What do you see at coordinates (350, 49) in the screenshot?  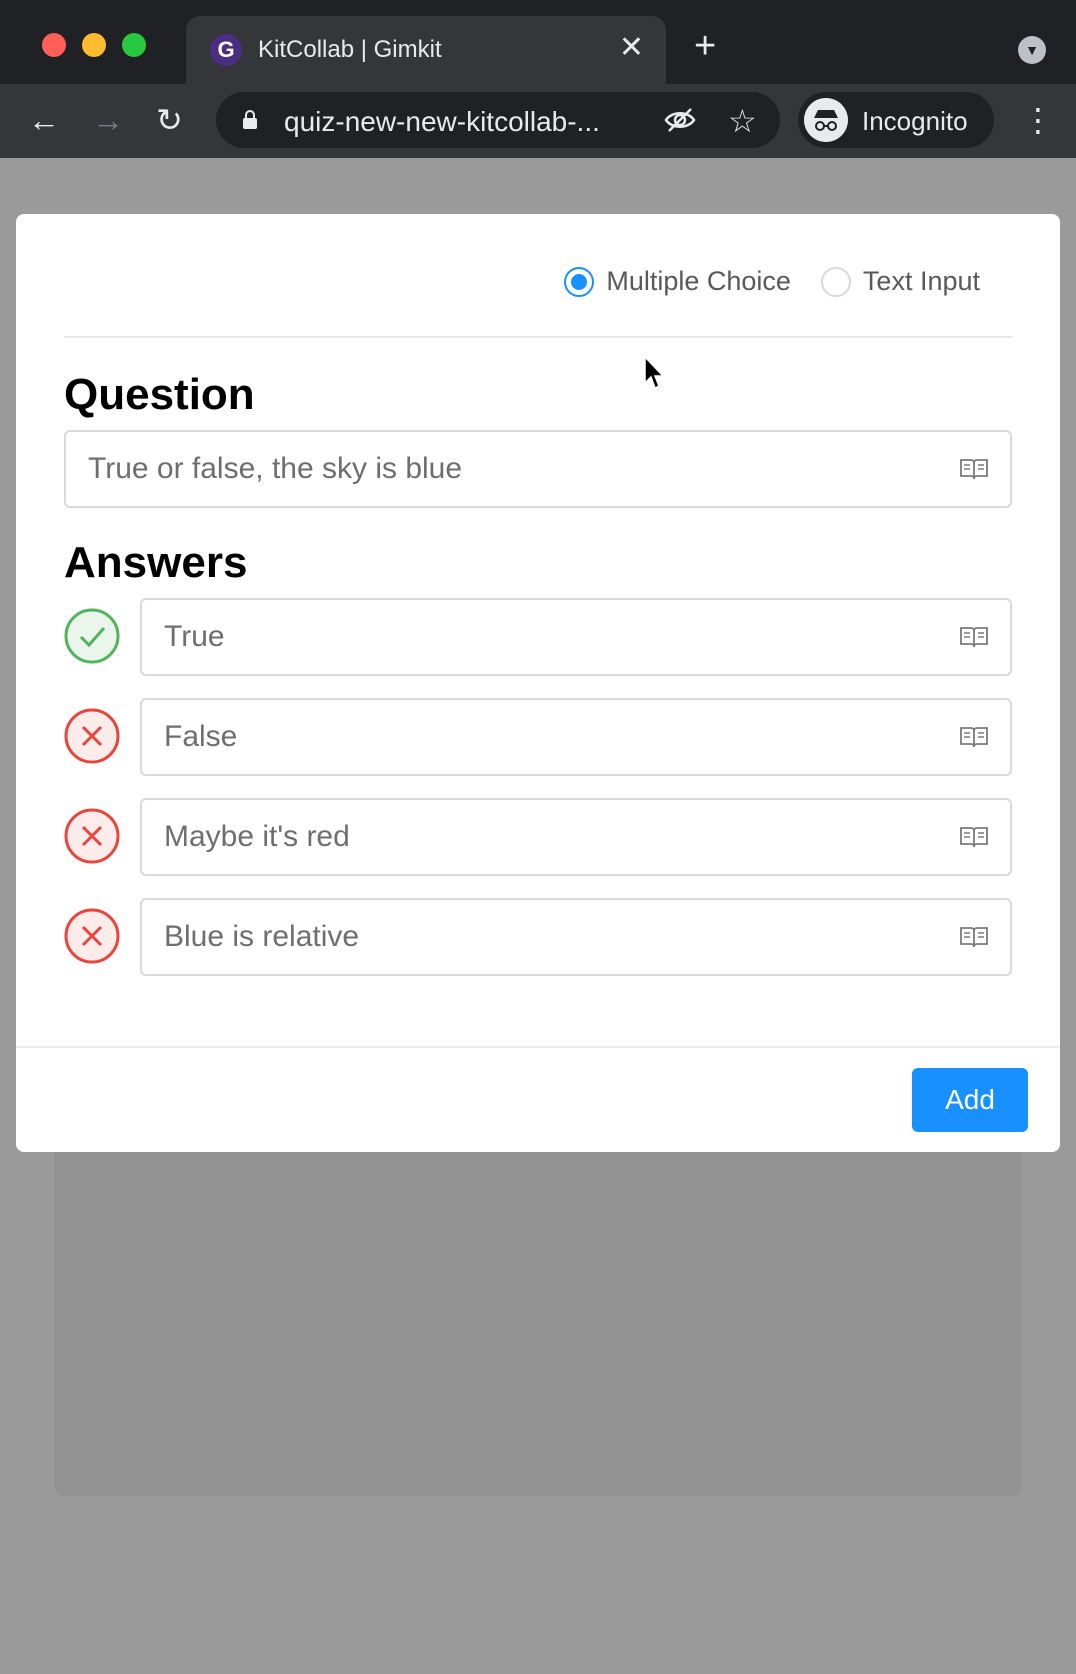 I see `tab-title: KitCollab | Gimkit` at bounding box center [350, 49].